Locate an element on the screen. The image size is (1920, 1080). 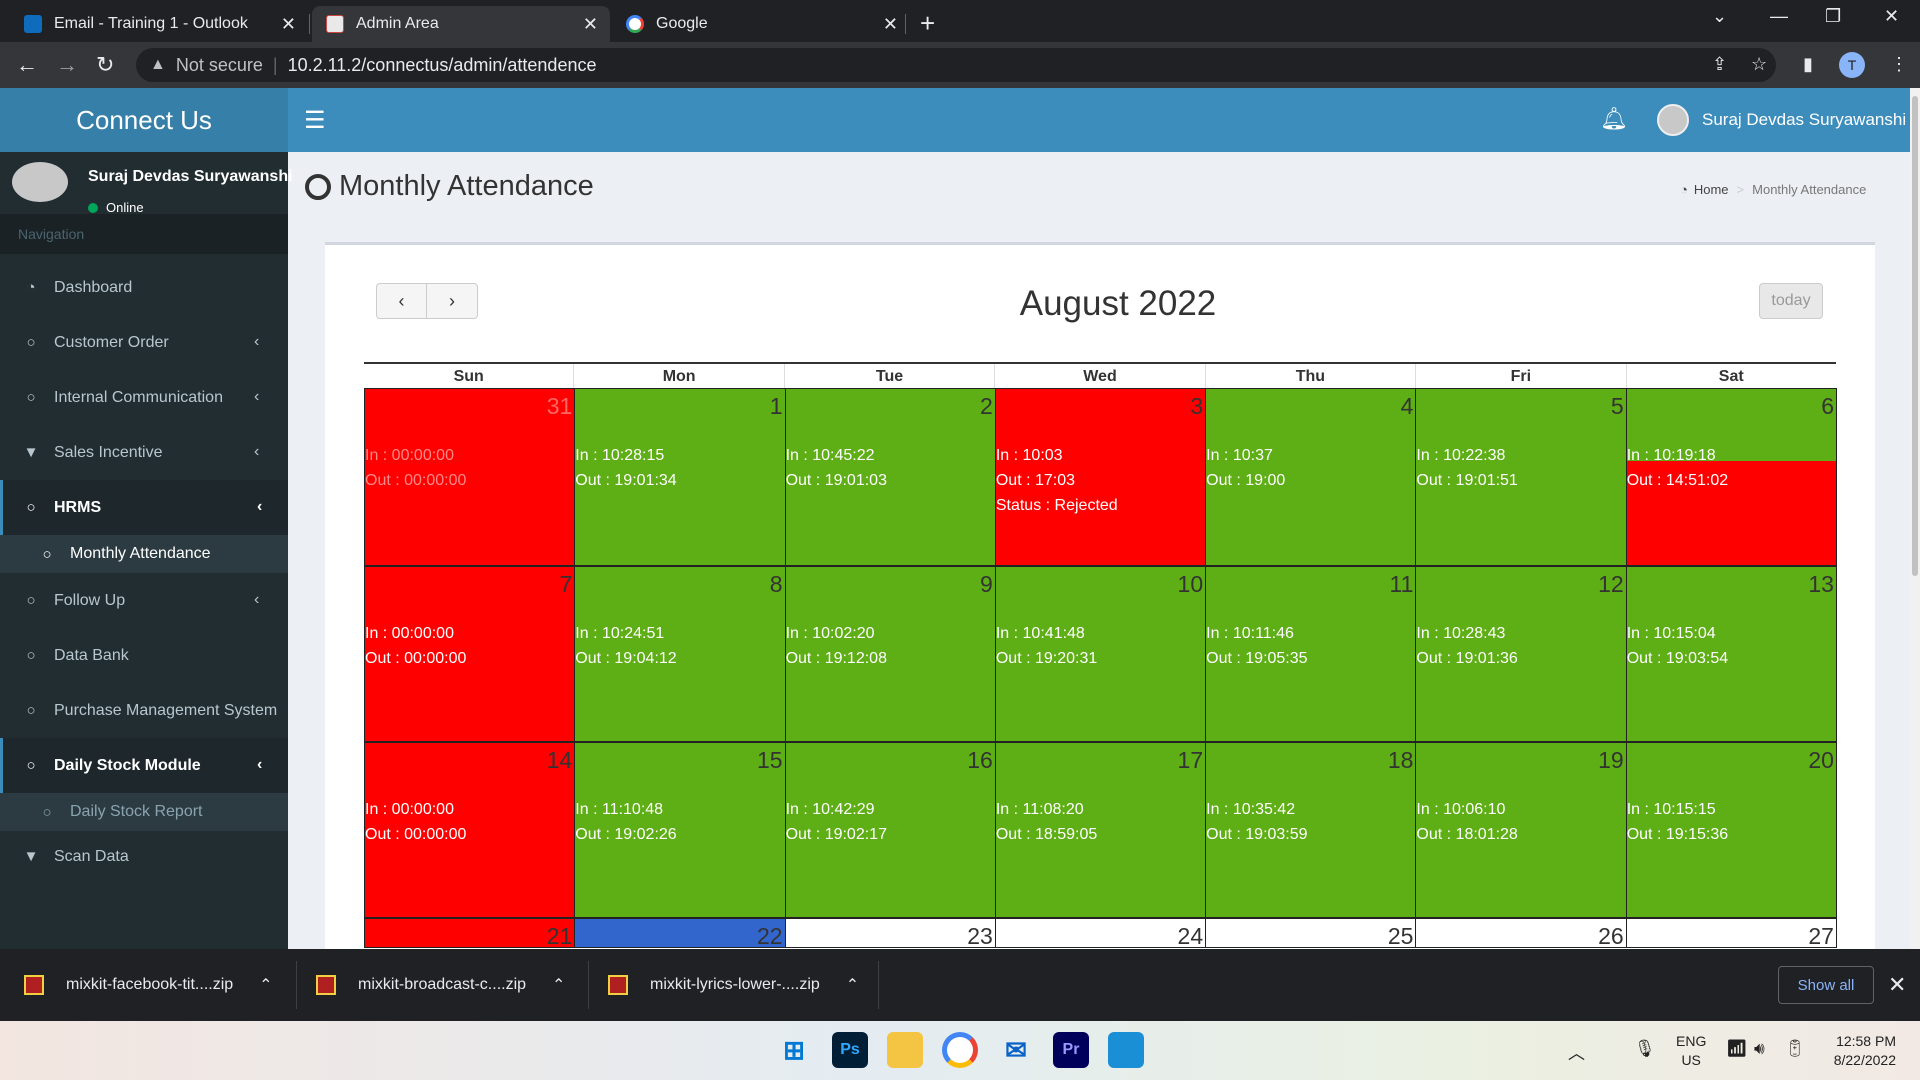
check-in-time: In : 10:37 is located at coordinates (1310, 455).